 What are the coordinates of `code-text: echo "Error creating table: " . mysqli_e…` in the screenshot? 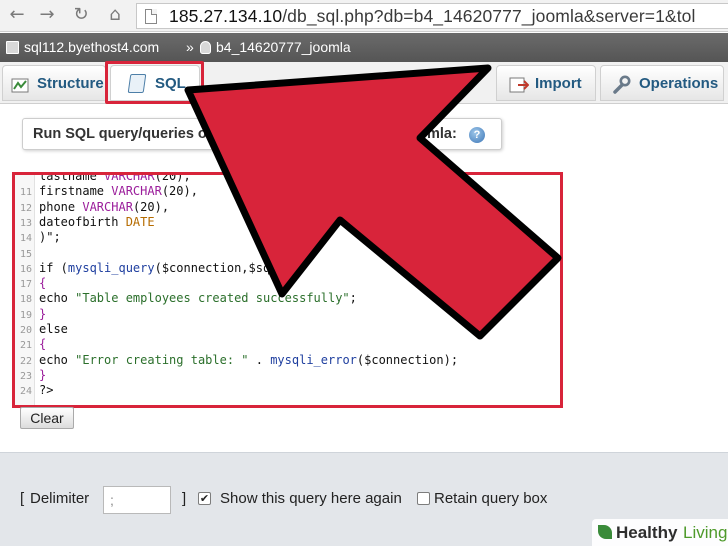 It's located at (249, 359).